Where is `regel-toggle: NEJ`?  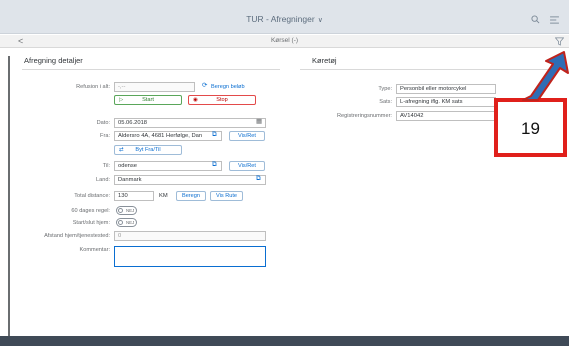 regel-toggle: NEJ is located at coordinates (126, 210).